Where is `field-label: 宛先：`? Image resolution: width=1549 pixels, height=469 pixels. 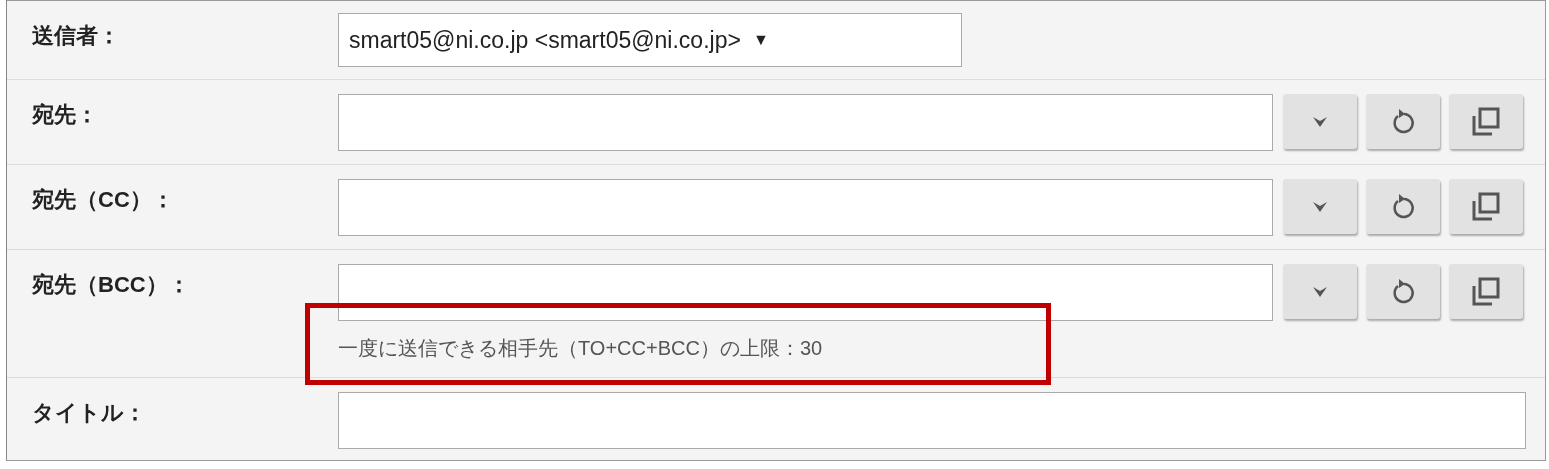
field-label: 宛先： is located at coordinates (65, 114).